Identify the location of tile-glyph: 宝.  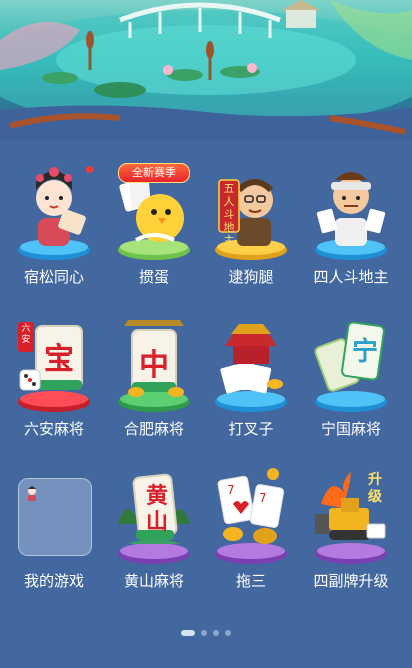
(59, 360).